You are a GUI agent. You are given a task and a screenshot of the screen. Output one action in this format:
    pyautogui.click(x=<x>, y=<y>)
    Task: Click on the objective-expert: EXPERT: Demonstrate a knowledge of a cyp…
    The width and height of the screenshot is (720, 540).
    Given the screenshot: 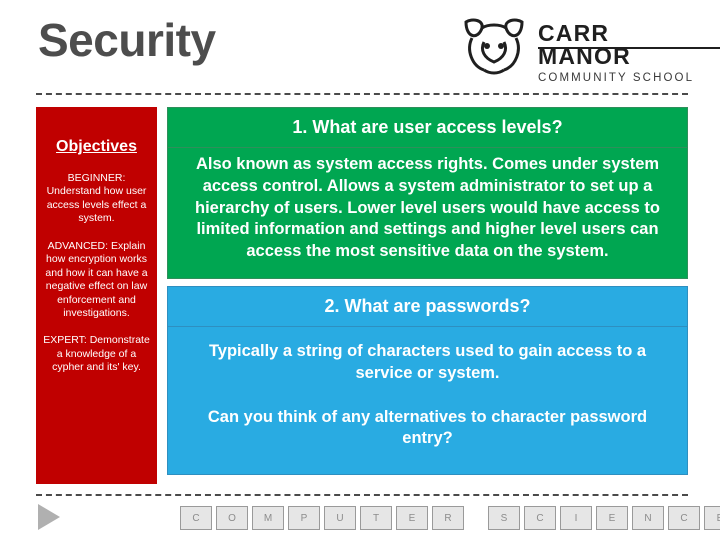 What is the action you would take?
    pyautogui.click(x=96, y=354)
    